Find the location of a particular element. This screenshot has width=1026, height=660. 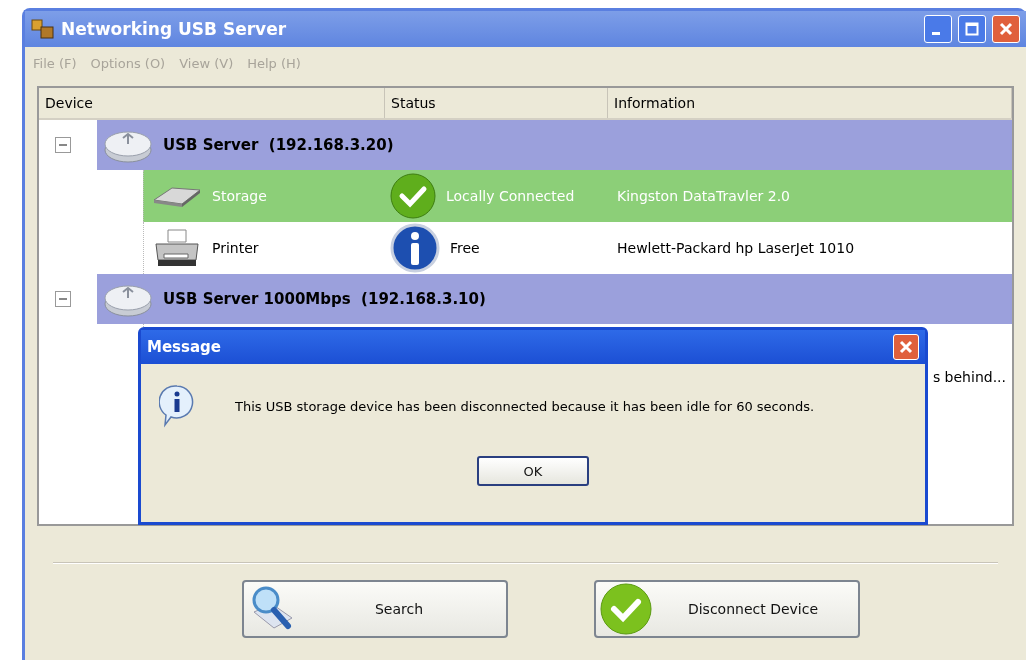

device-name: Storage is located at coordinates (239, 196).